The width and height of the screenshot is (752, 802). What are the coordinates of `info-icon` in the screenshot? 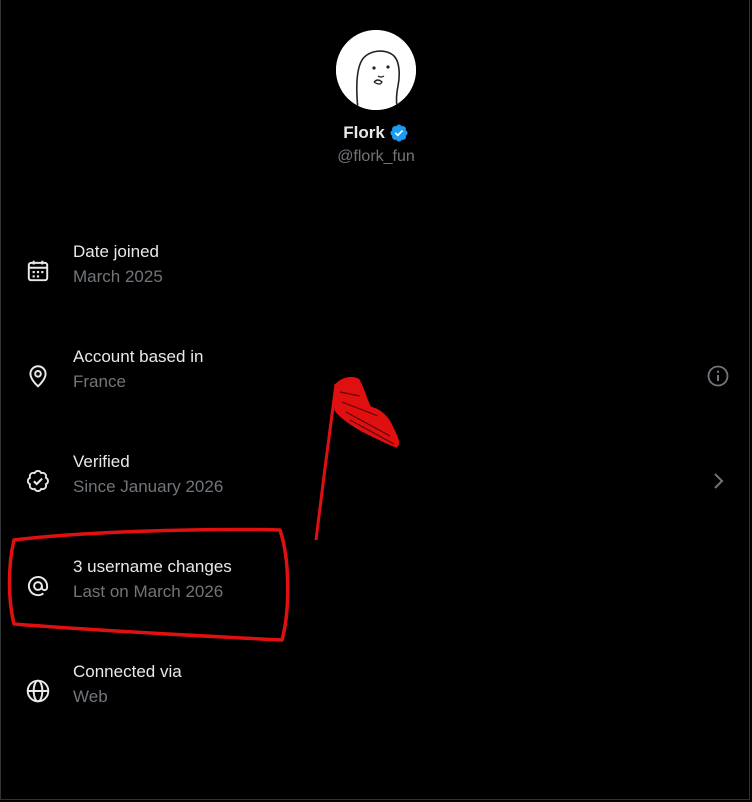 It's located at (718, 376).